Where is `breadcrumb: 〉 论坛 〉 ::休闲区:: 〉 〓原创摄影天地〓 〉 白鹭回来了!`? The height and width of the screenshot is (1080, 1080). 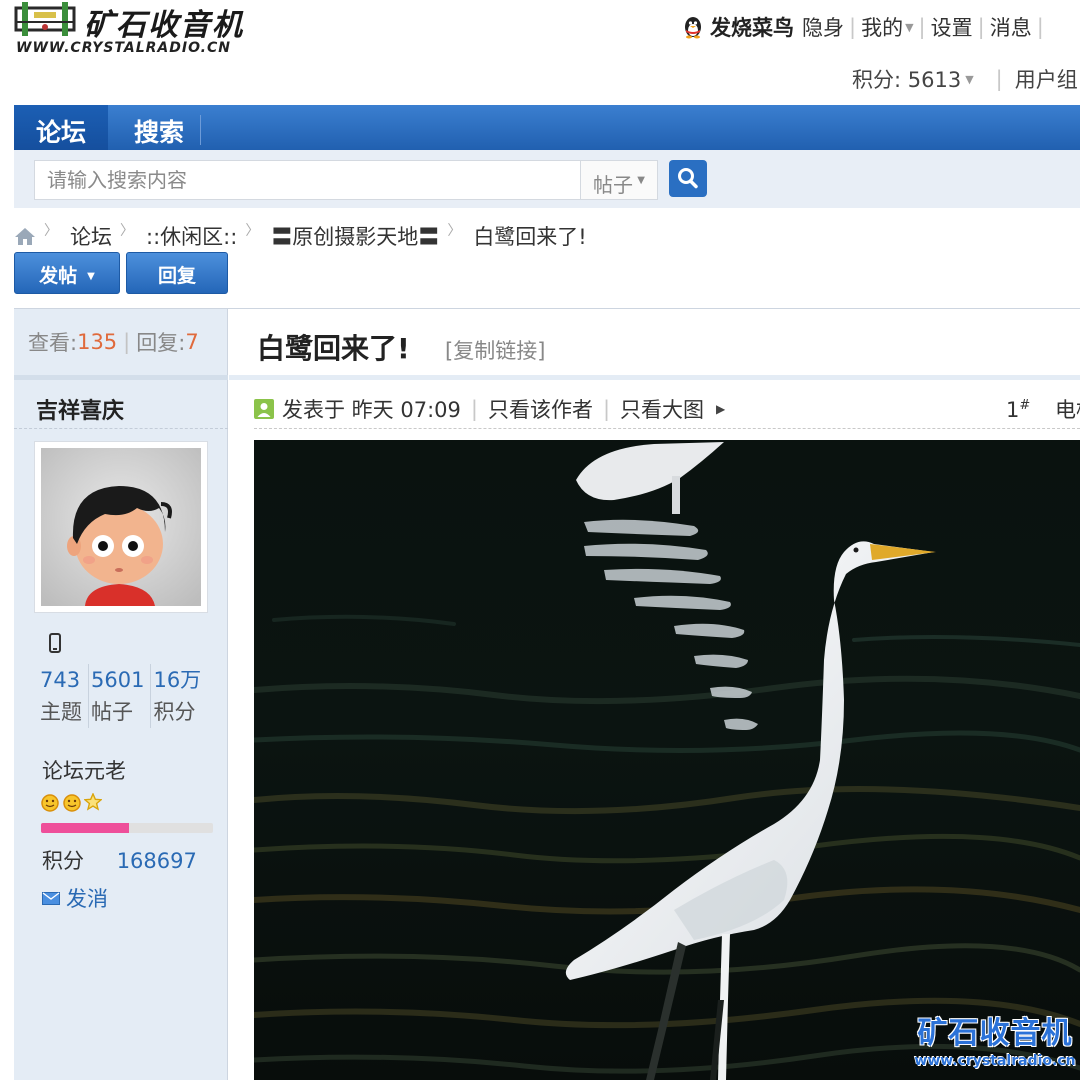 breadcrumb: 〉 论坛 〉 ::休闲区:: 〉 〓原创摄影天地〓 〉 白鹭回来了! is located at coordinates (300, 236).